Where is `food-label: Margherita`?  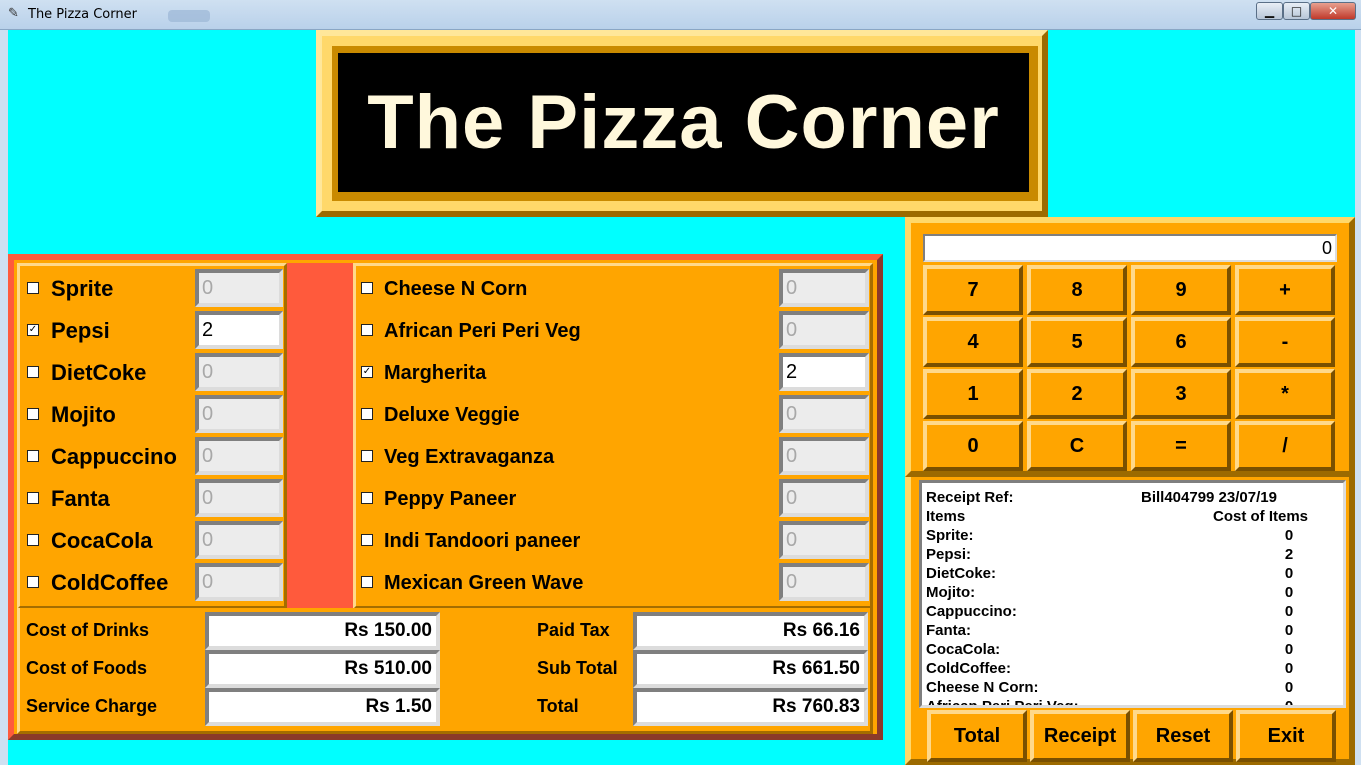 food-label: Margherita is located at coordinates (435, 373).